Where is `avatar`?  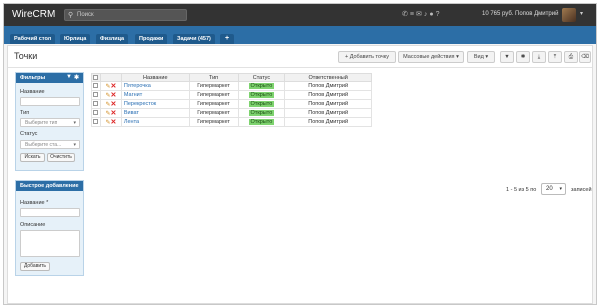
avatar is located at coordinates (569, 15).